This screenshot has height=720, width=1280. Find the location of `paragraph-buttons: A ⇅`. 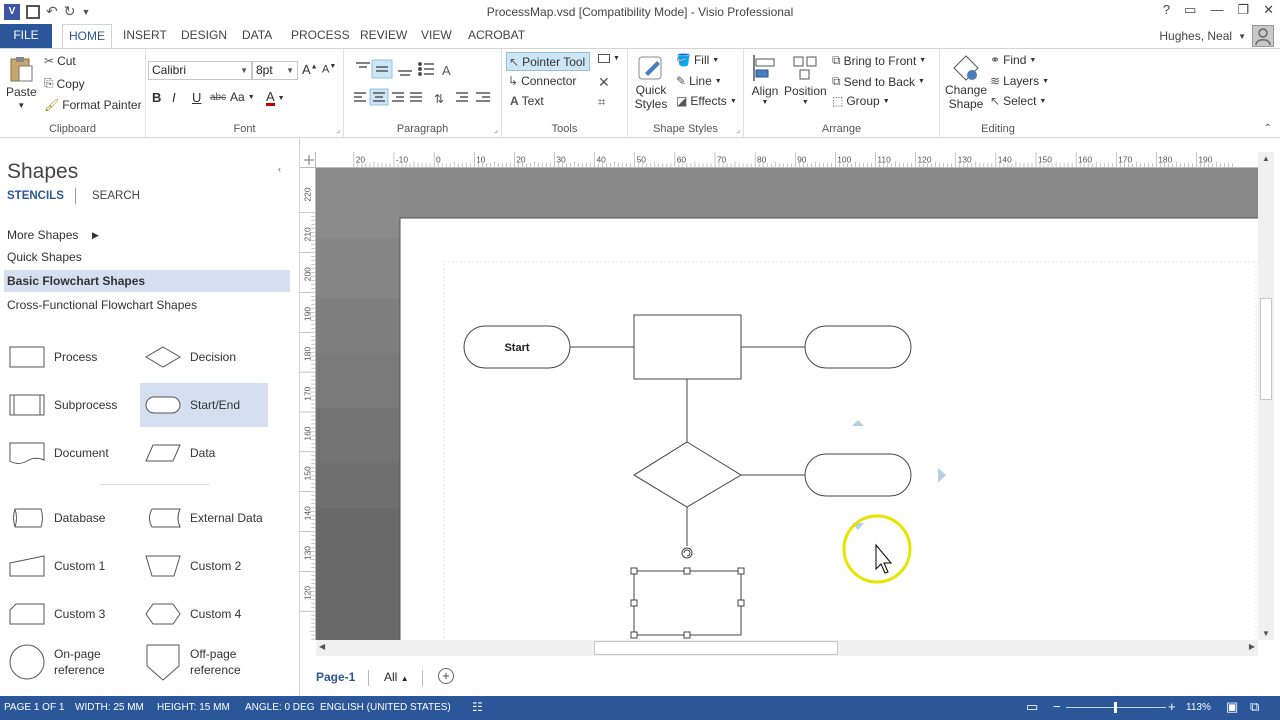

paragraph-buttons: A ⇅ is located at coordinates (427, 89).